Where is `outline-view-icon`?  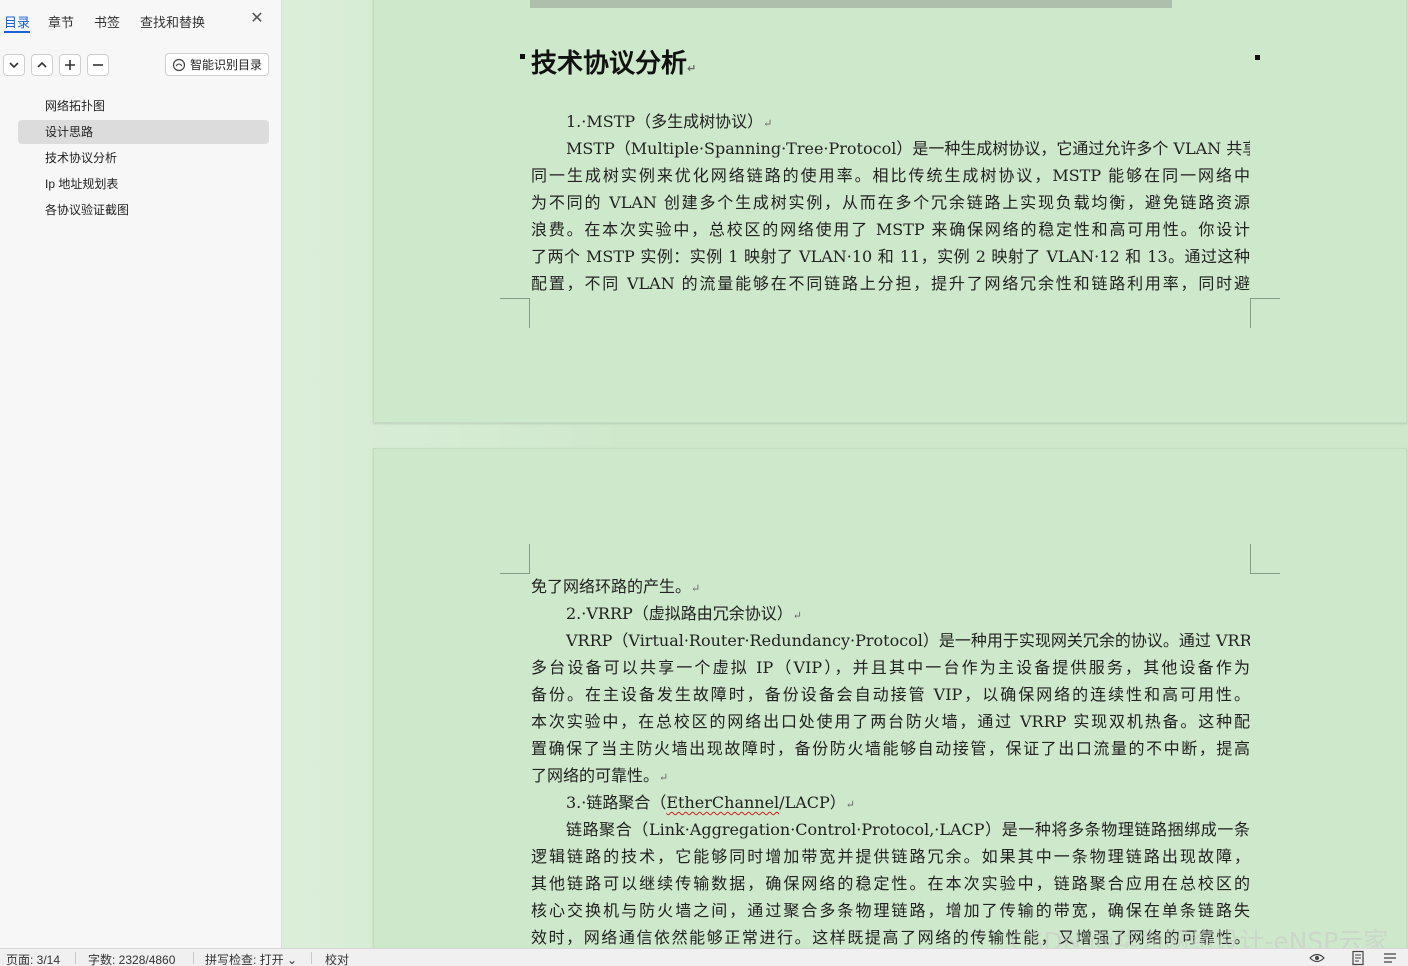 outline-view-icon is located at coordinates (1390, 958).